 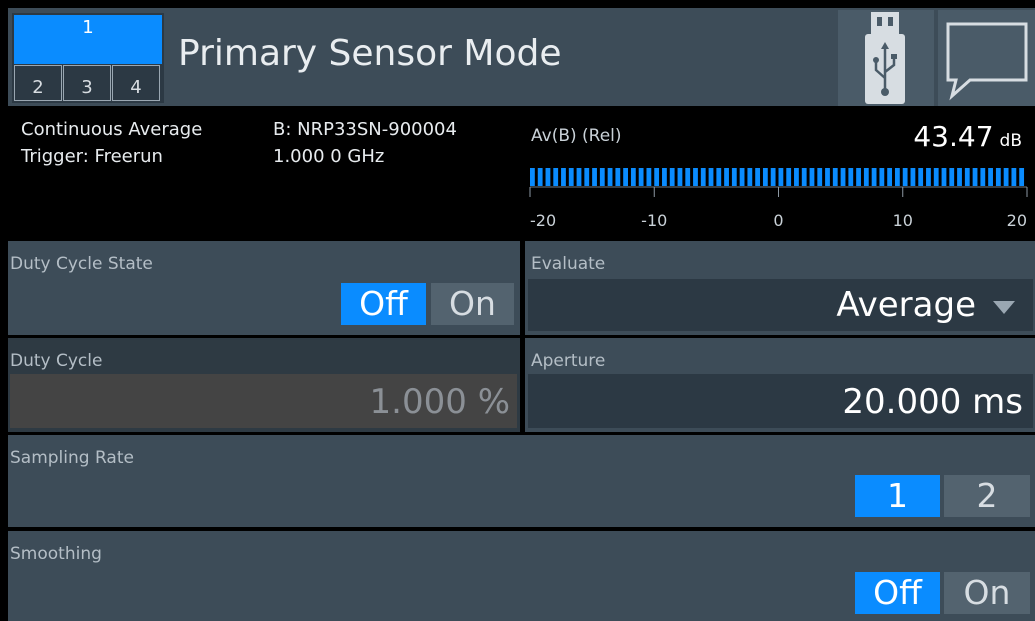 What do you see at coordinates (56, 361) in the screenshot?
I see `duty-cycle-label: Duty Cycle` at bounding box center [56, 361].